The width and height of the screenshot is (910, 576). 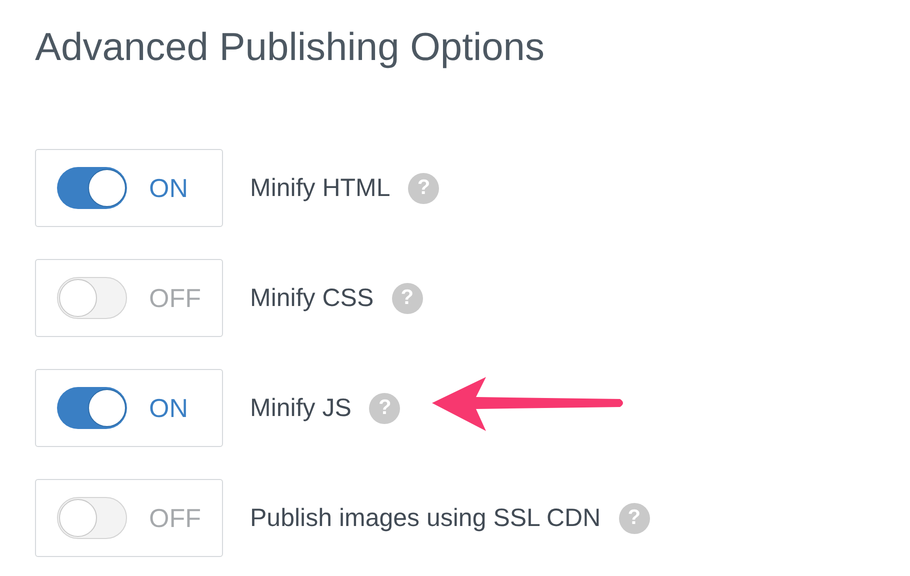 What do you see at coordinates (290, 48) in the screenshot?
I see `page-title: Advanced Publishing Options` at bounding box center [290, 48].